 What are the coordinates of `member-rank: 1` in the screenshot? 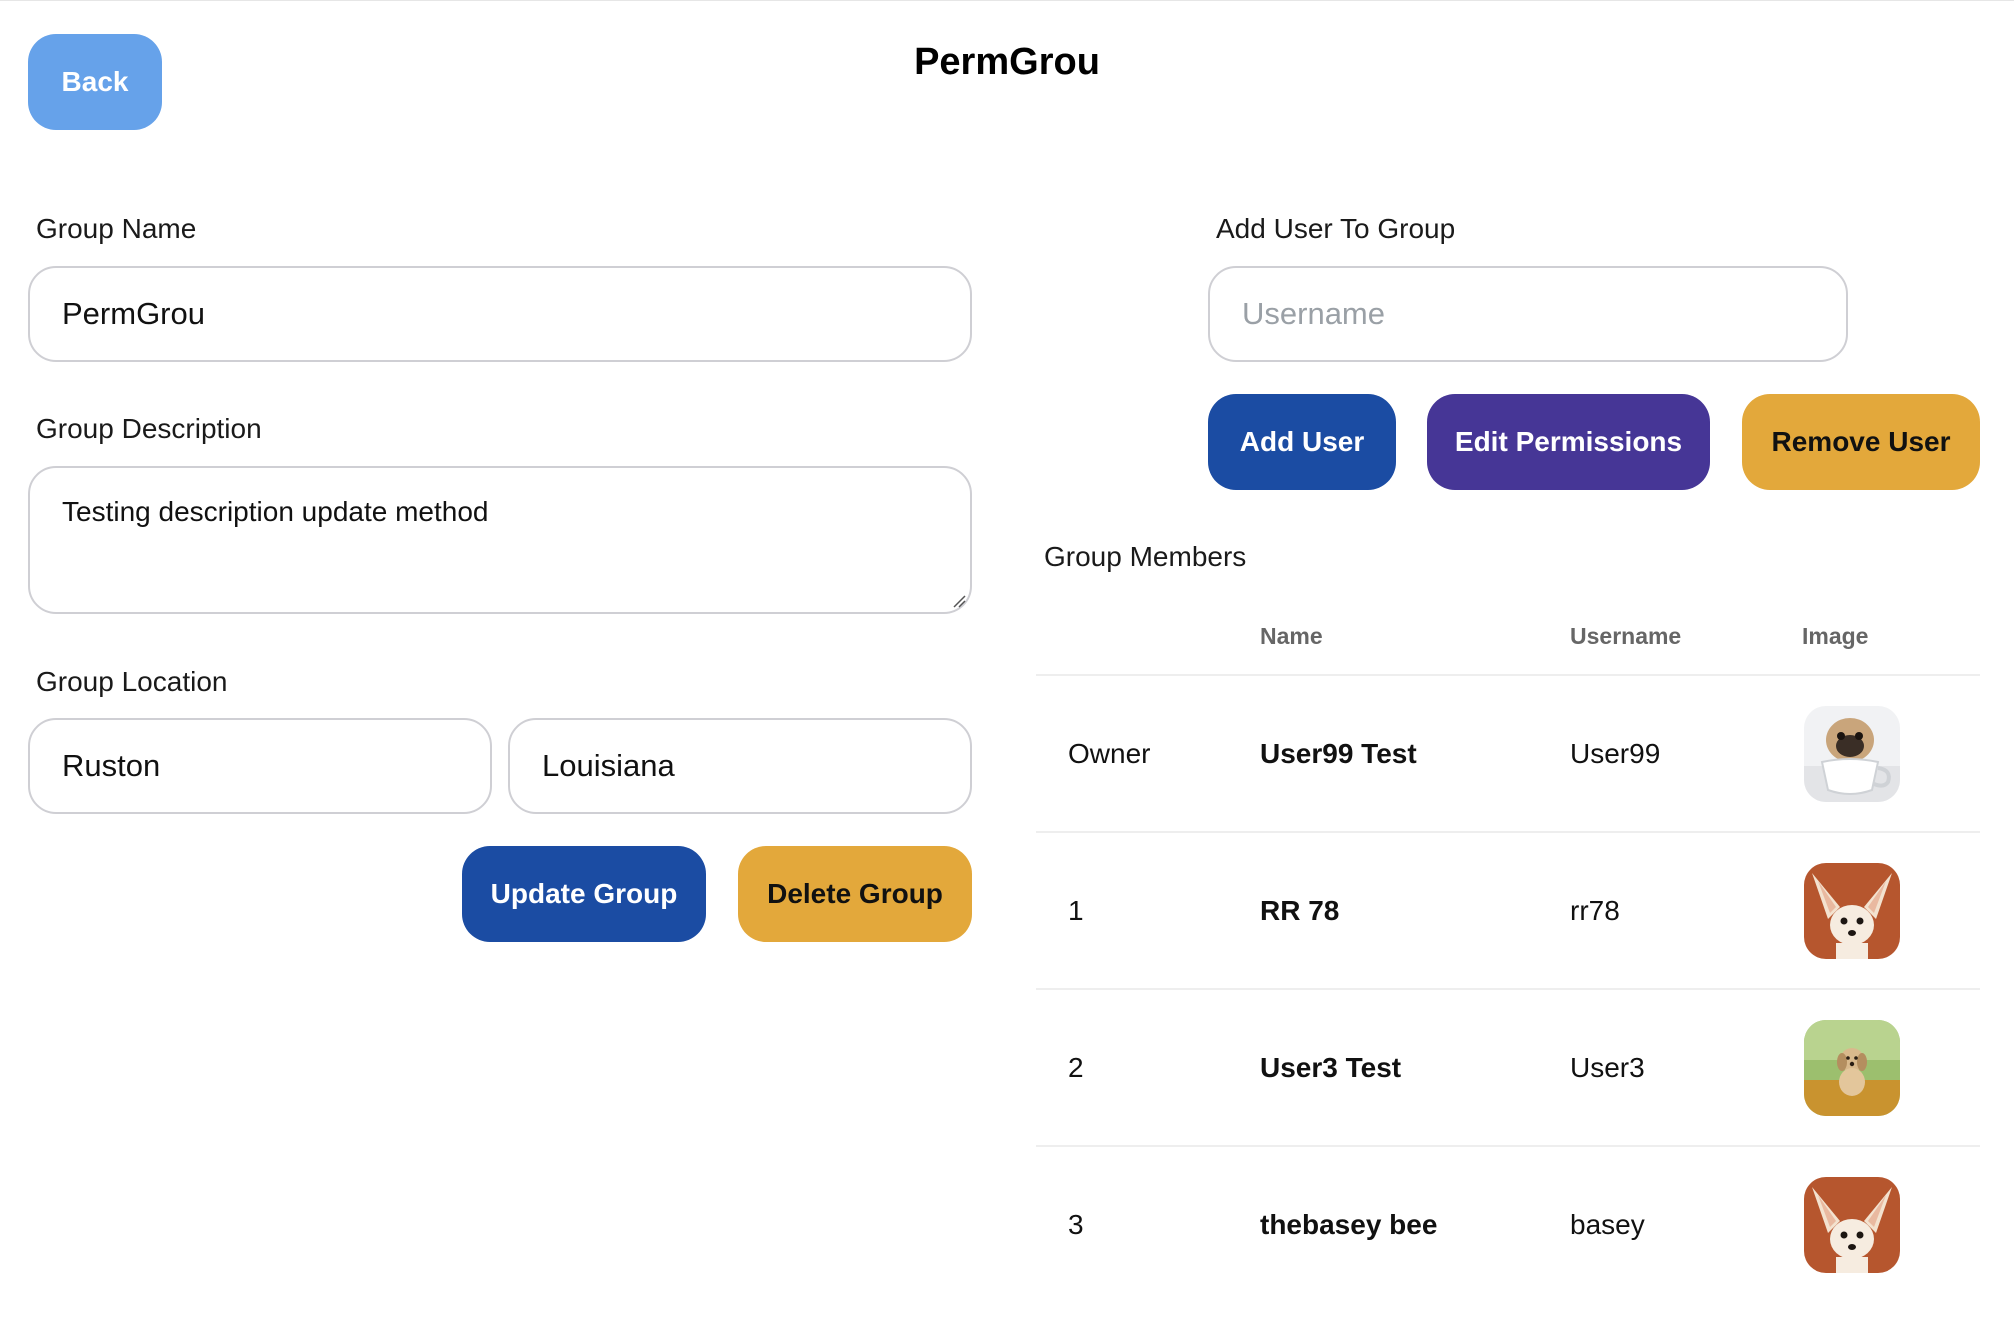 It's located at (1076, 910).